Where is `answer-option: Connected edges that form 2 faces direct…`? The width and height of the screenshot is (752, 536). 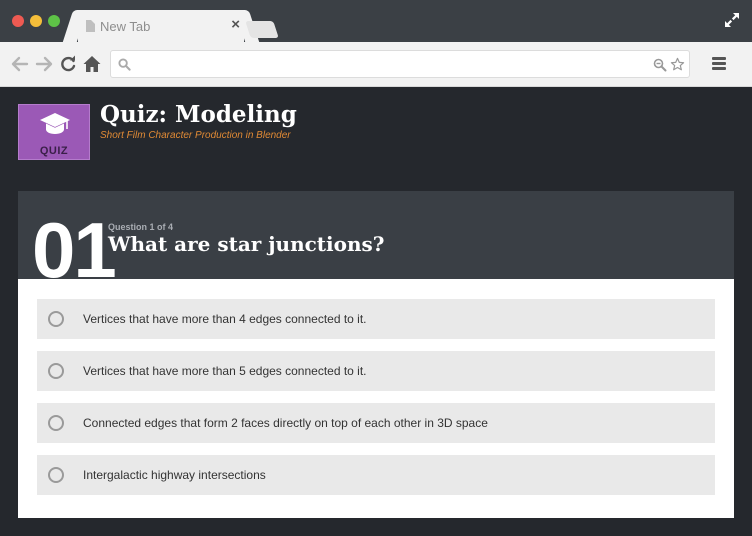
answer-option: Connected edges that form 2 faces direct… is located at coordinates (376, 423).